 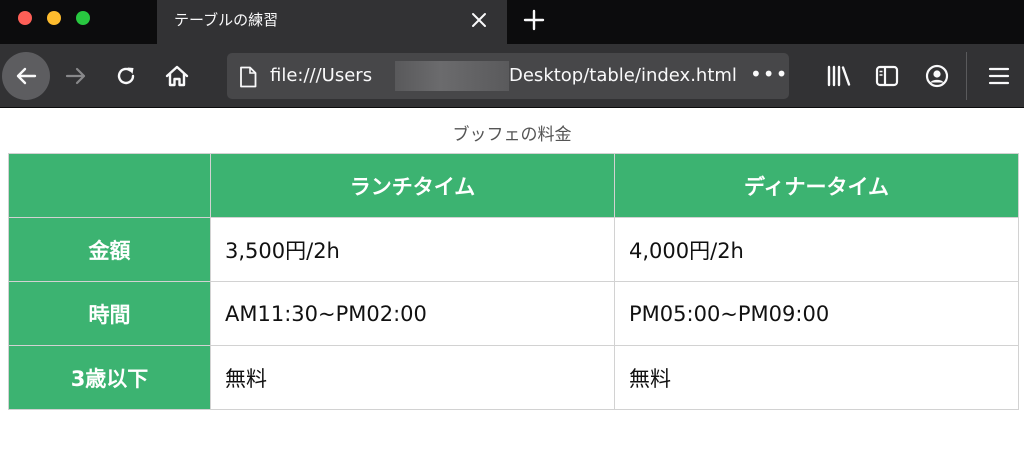 I want to click on page-actions-button: •••, so click(x=769, y=74).